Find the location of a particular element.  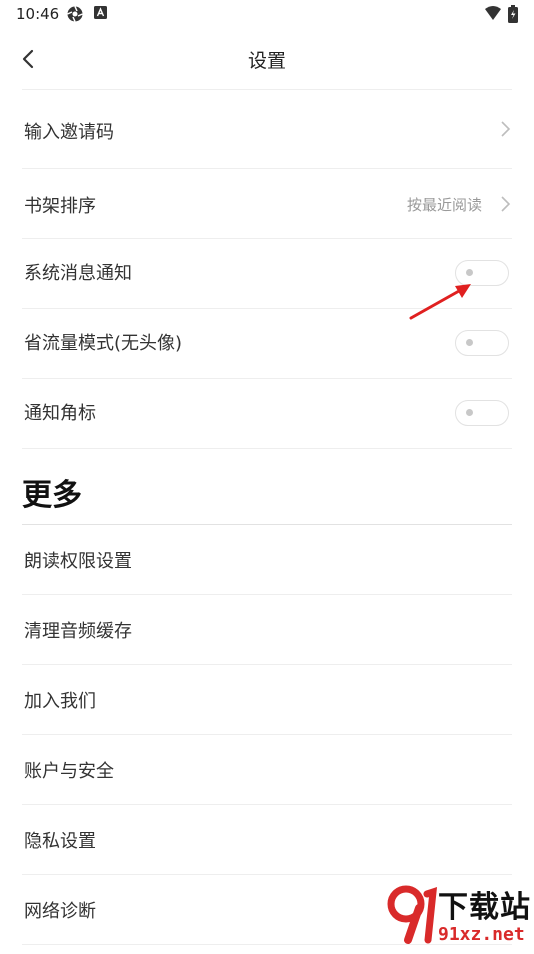

annotation-arrow-icon is located at coordinates (440, 302).